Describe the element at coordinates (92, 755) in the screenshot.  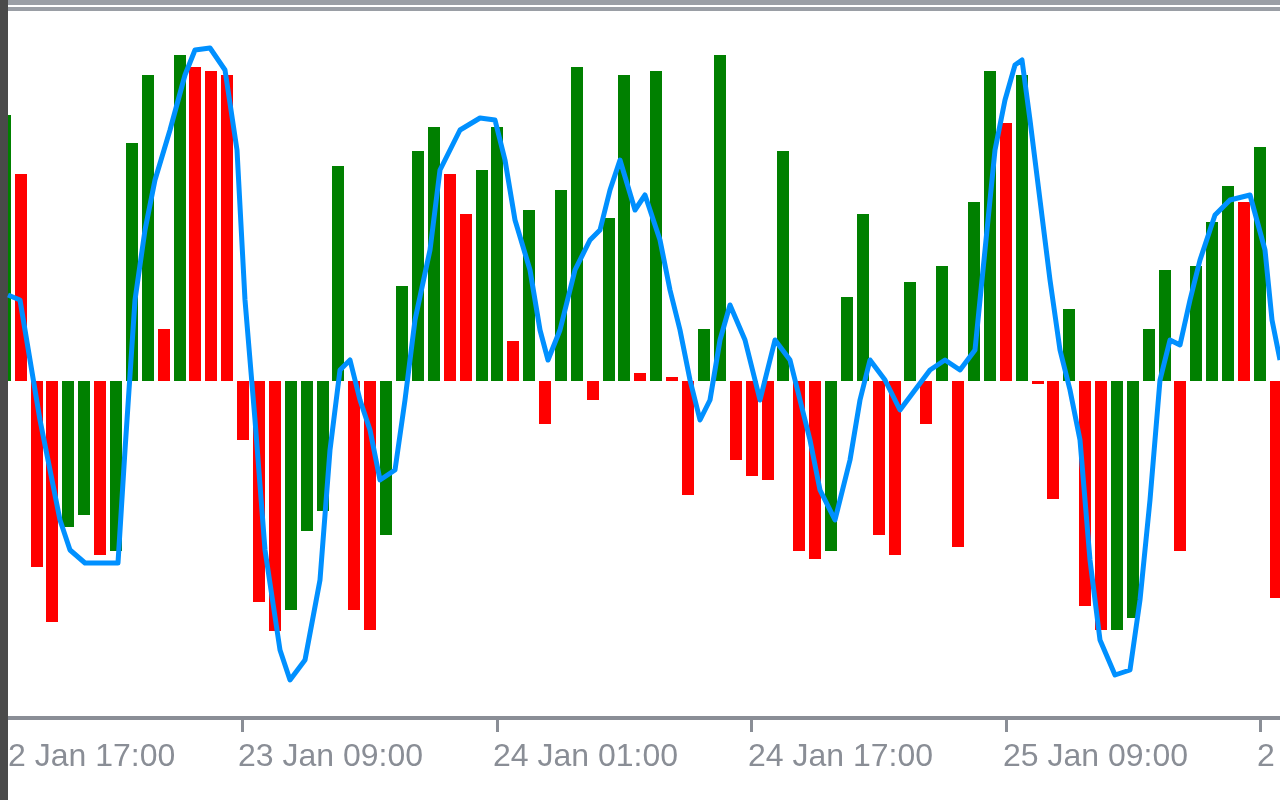
I see `time-label: 2 Jan 17:00` at that location.